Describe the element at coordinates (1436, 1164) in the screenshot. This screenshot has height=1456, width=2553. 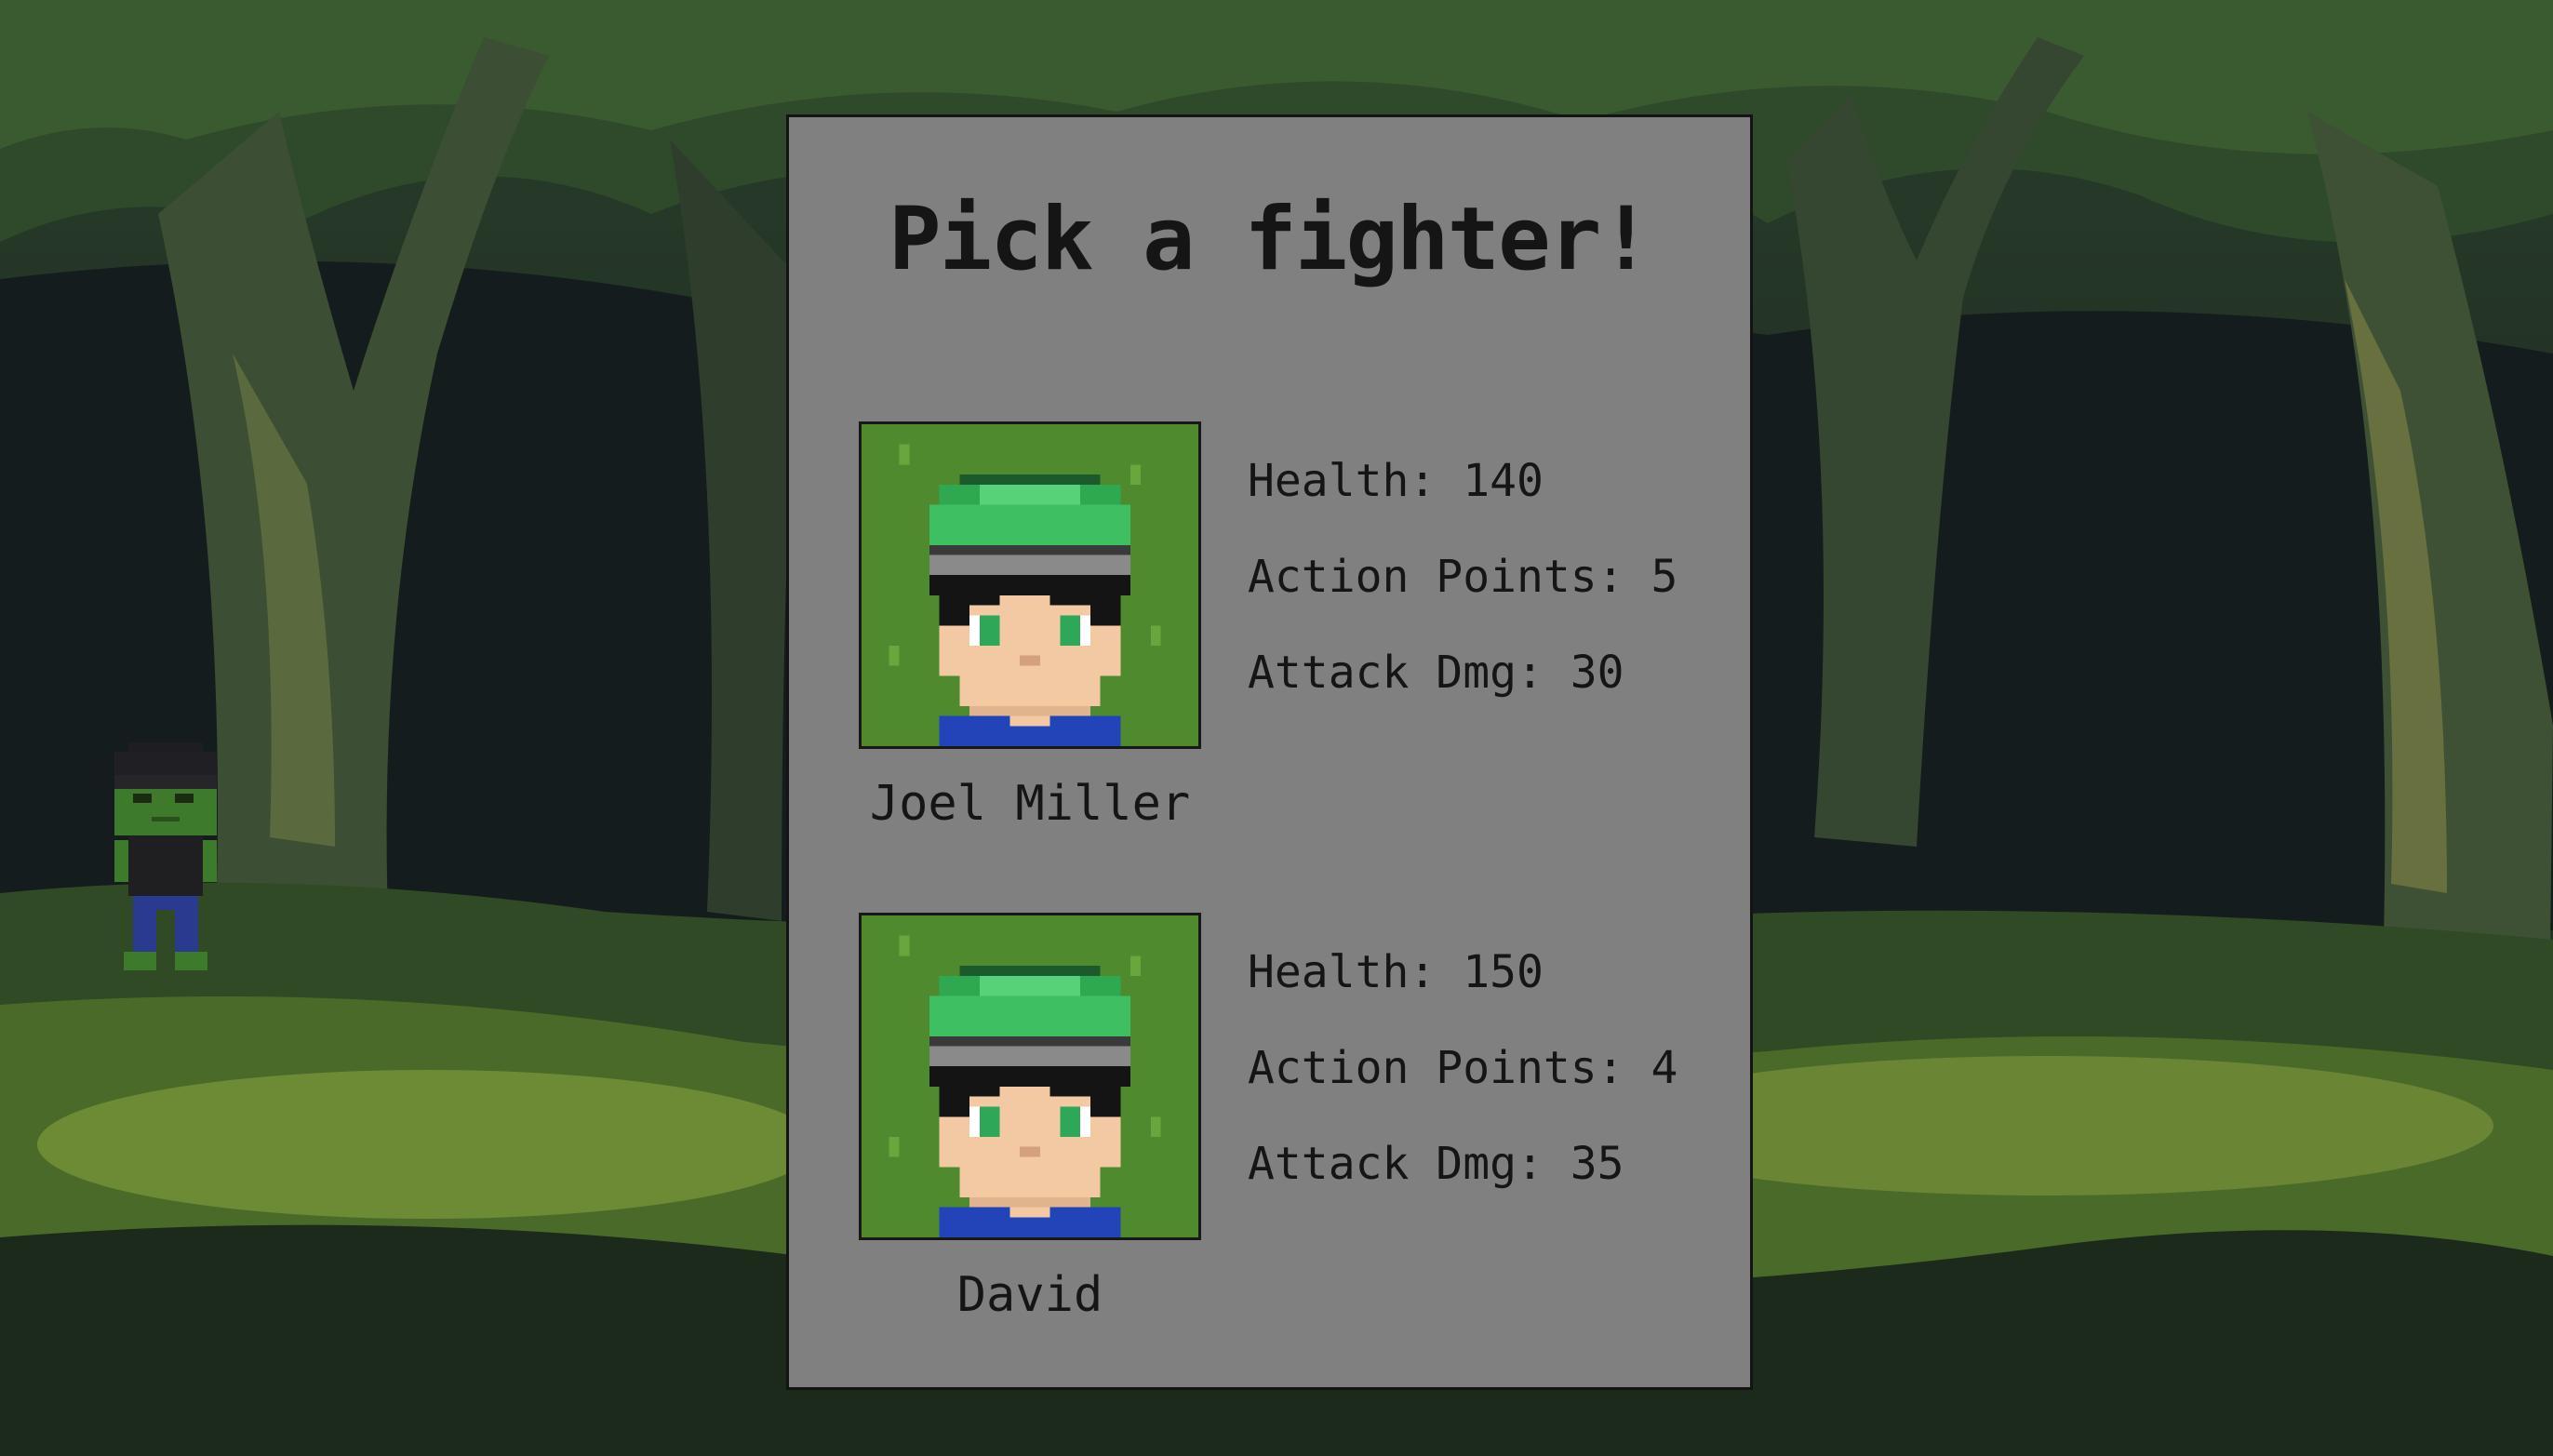
I see `stat-attack-damage: Attack Dmg: 35` at that location.